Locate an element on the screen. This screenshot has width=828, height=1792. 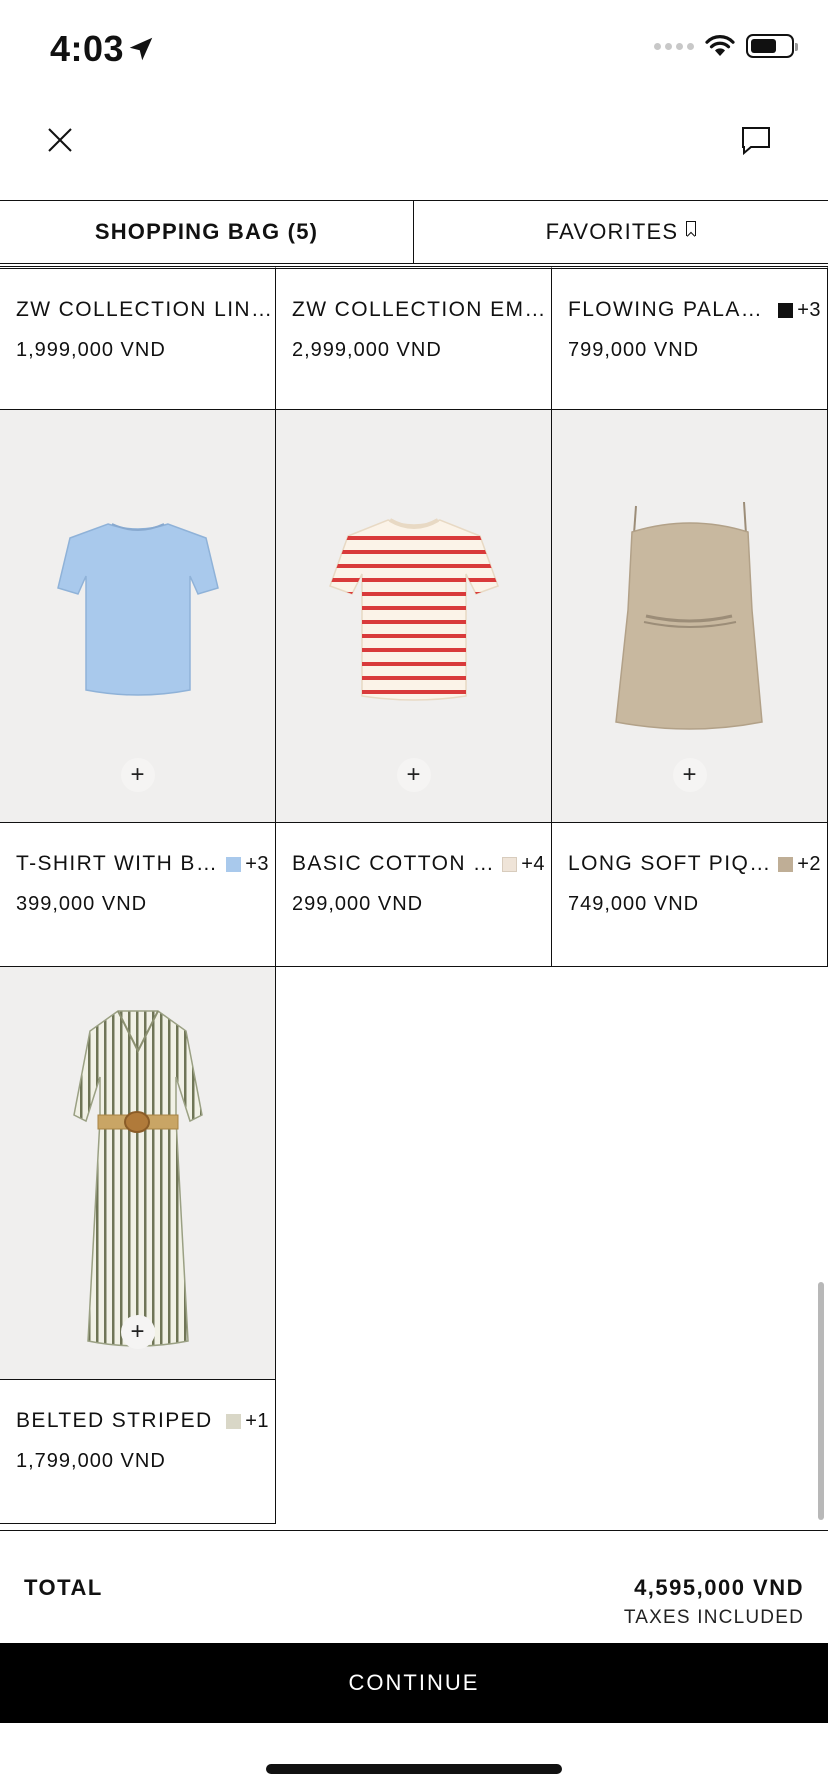
chat-icon is located at coordinates (756, 140).